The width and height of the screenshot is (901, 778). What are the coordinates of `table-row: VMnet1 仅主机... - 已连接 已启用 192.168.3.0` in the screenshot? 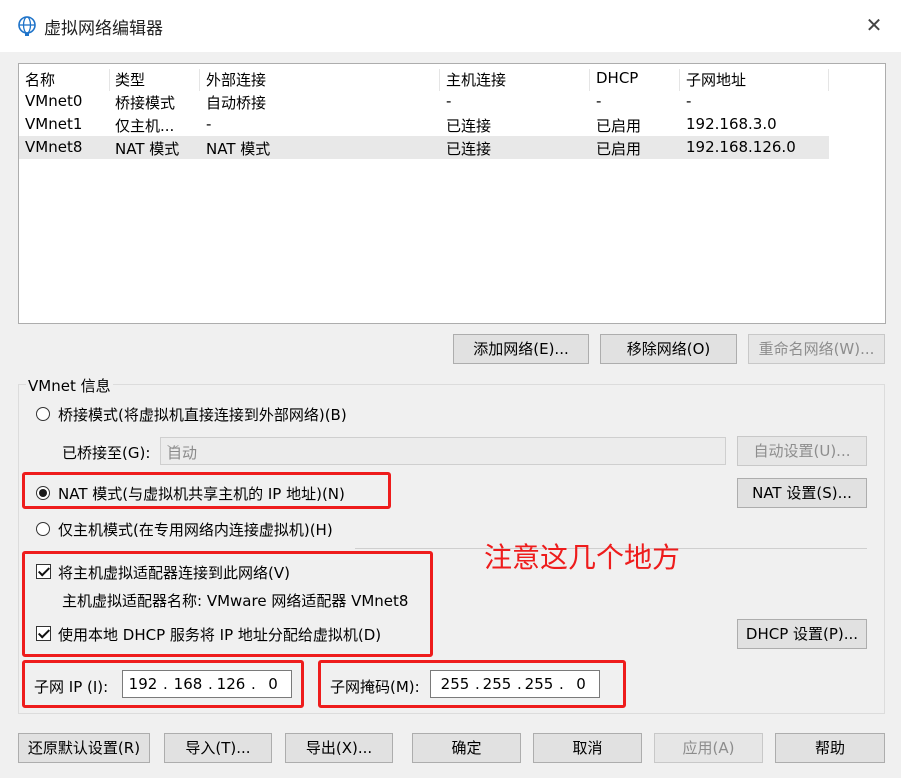 It's located at (424, 124).